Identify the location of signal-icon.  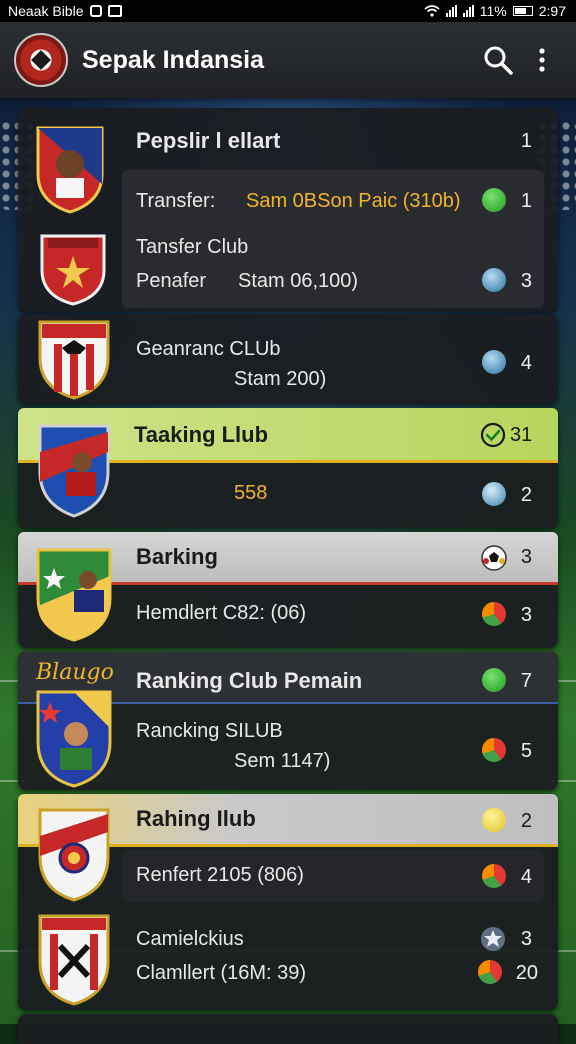
(451, 11).